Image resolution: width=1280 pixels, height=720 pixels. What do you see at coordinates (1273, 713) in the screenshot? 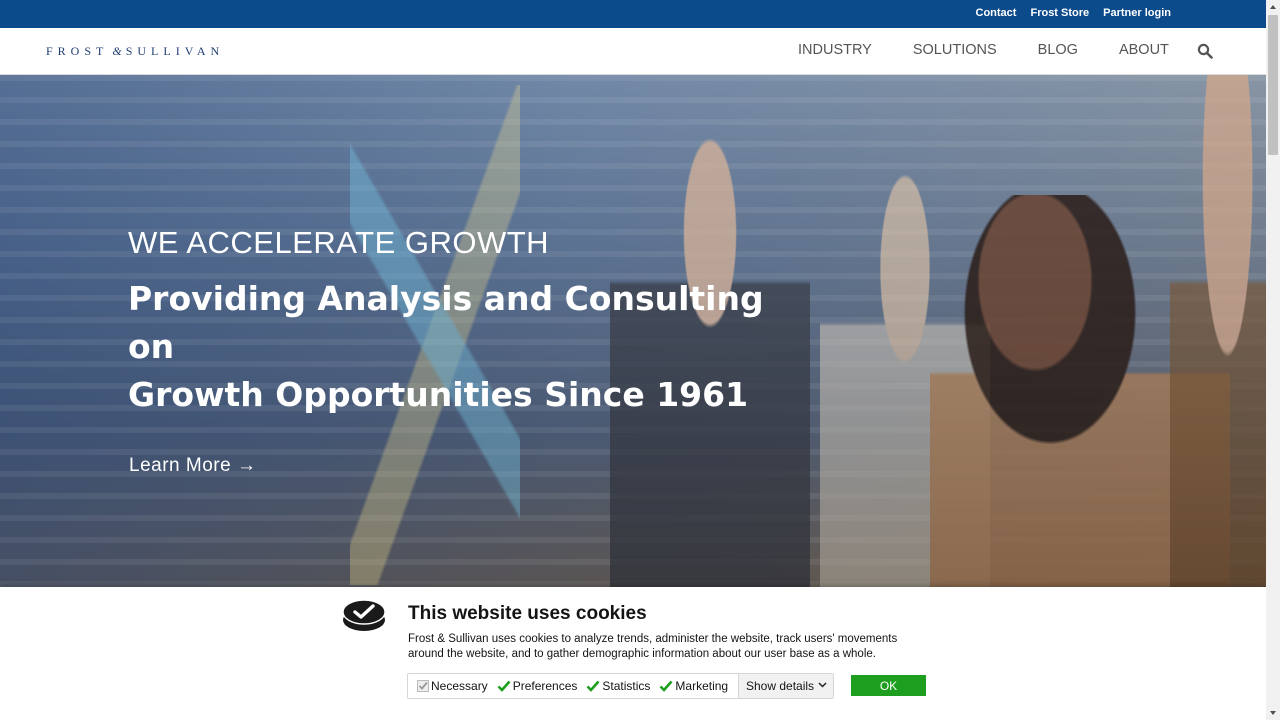
I see `scroll-down-arrow-icon` at bounding box center [1273, 713].